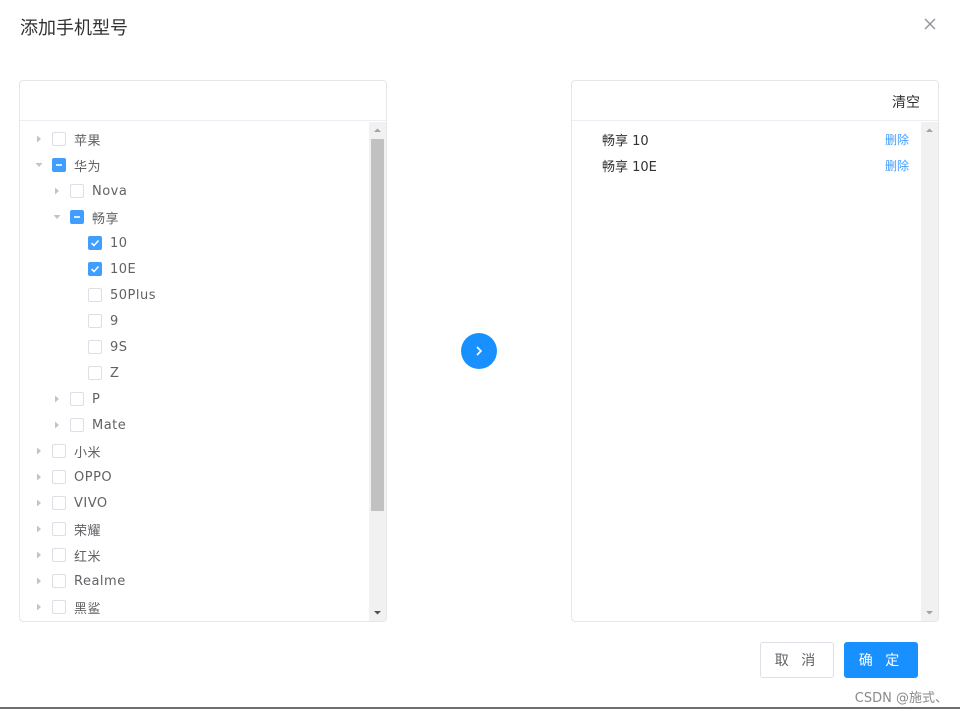 The height and width of the screenshot is (711, 960). I want to click on tree-node: Z, so click(194, 373).